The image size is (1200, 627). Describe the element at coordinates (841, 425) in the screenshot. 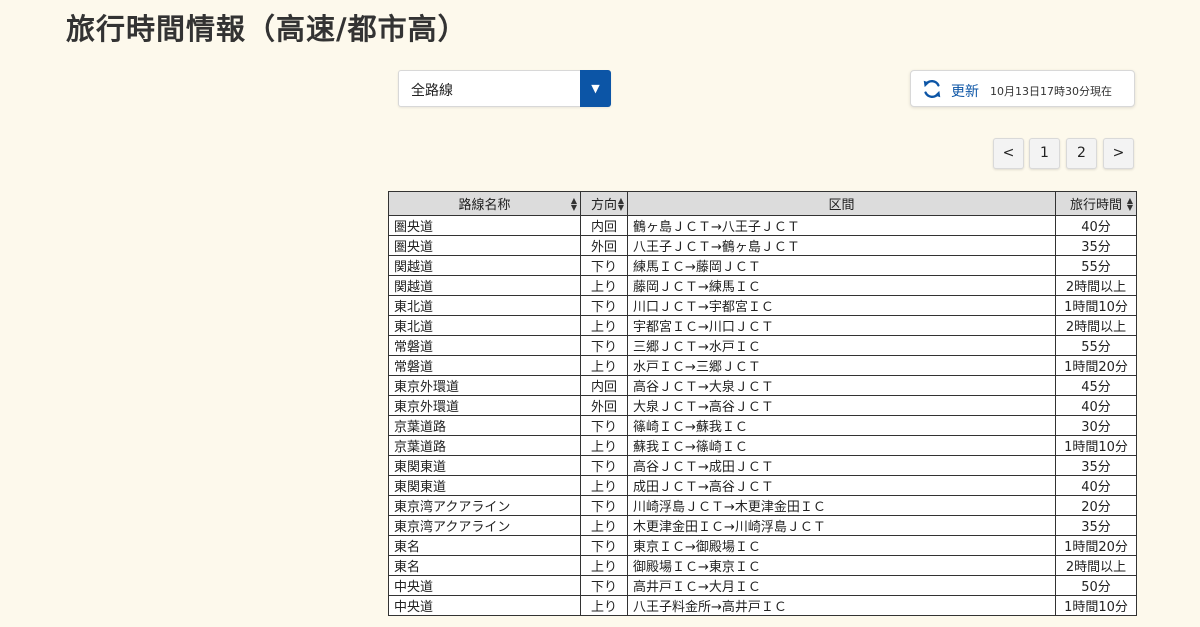

I see `cell-section: 篠崎ＩＣ→蘇我ＩＣ` at that location.